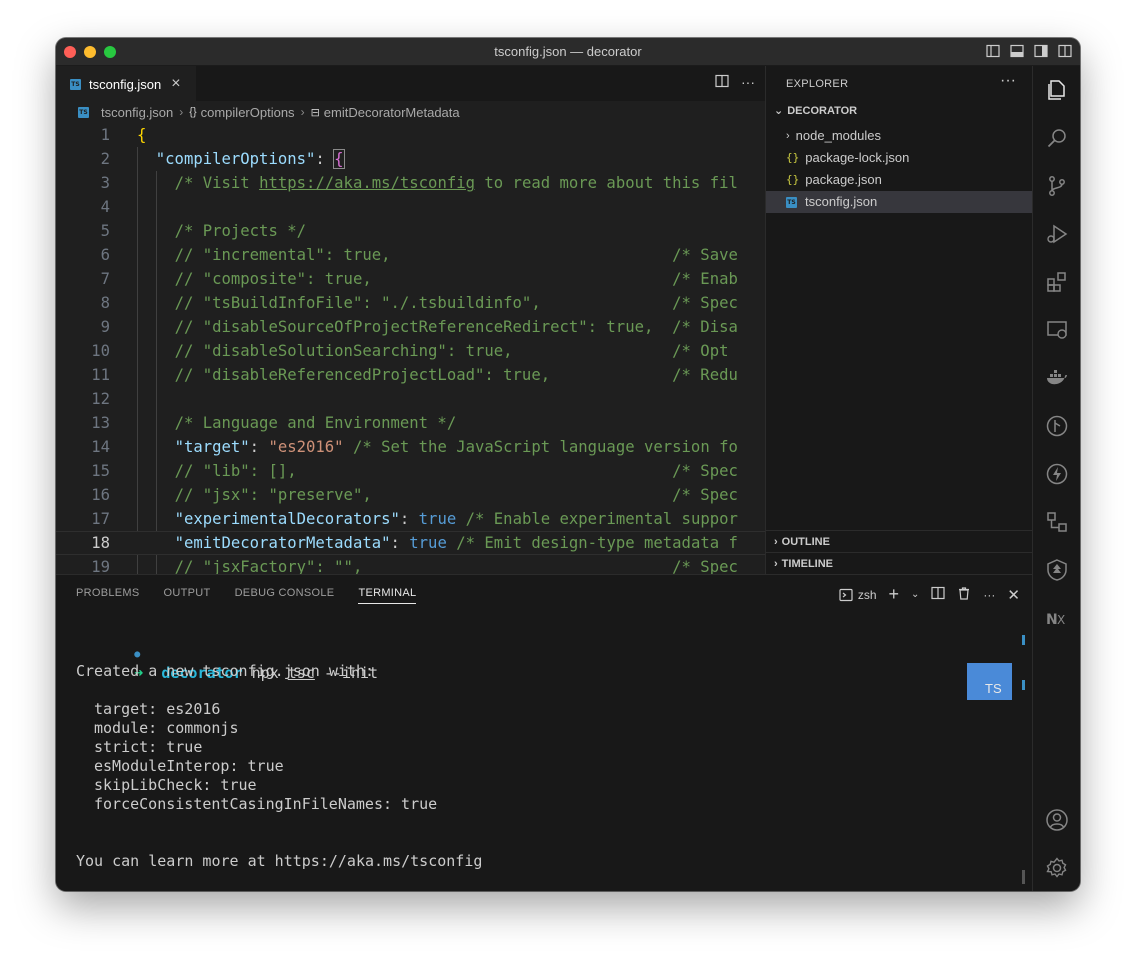 Image resolution: width=1136 pixels, height=966 pixels. I want to click on tree-item-package-lock: {} package-lock.json, so click(899, 158).